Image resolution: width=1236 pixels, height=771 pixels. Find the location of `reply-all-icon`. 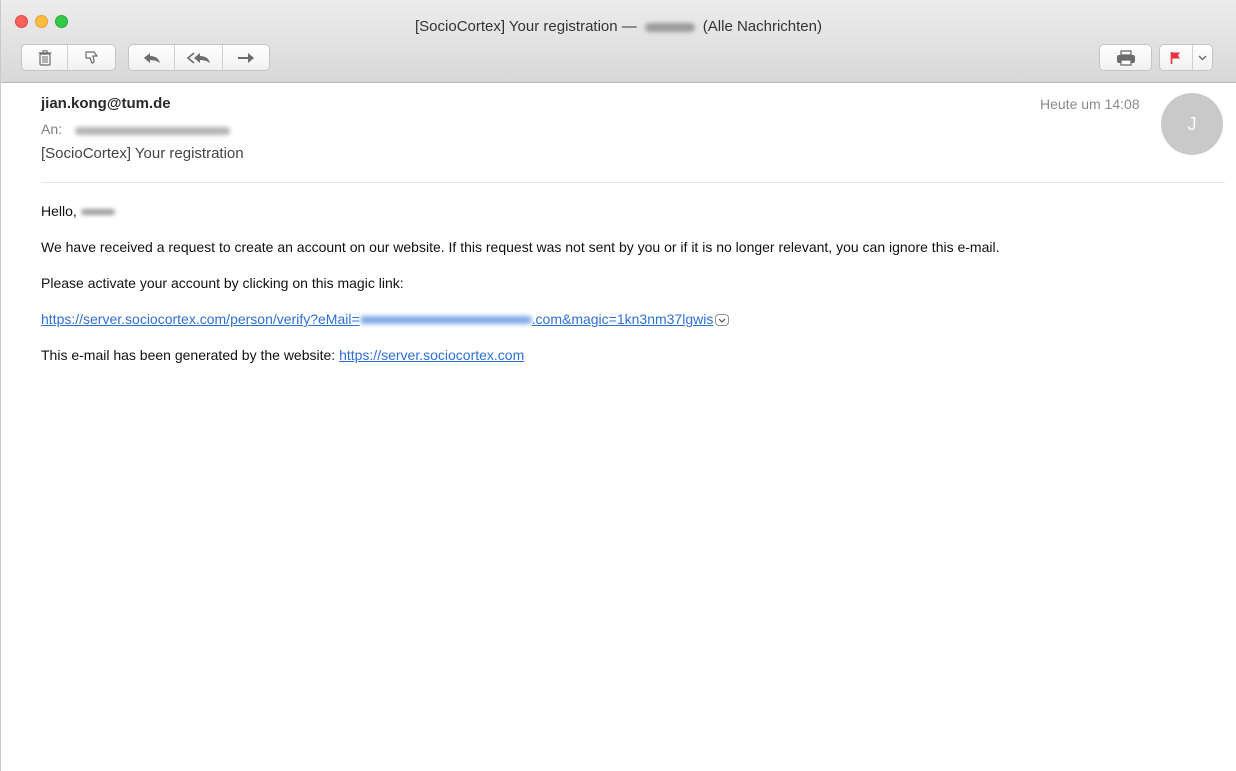

reply-all-icon is located at coordinates (198, 57).